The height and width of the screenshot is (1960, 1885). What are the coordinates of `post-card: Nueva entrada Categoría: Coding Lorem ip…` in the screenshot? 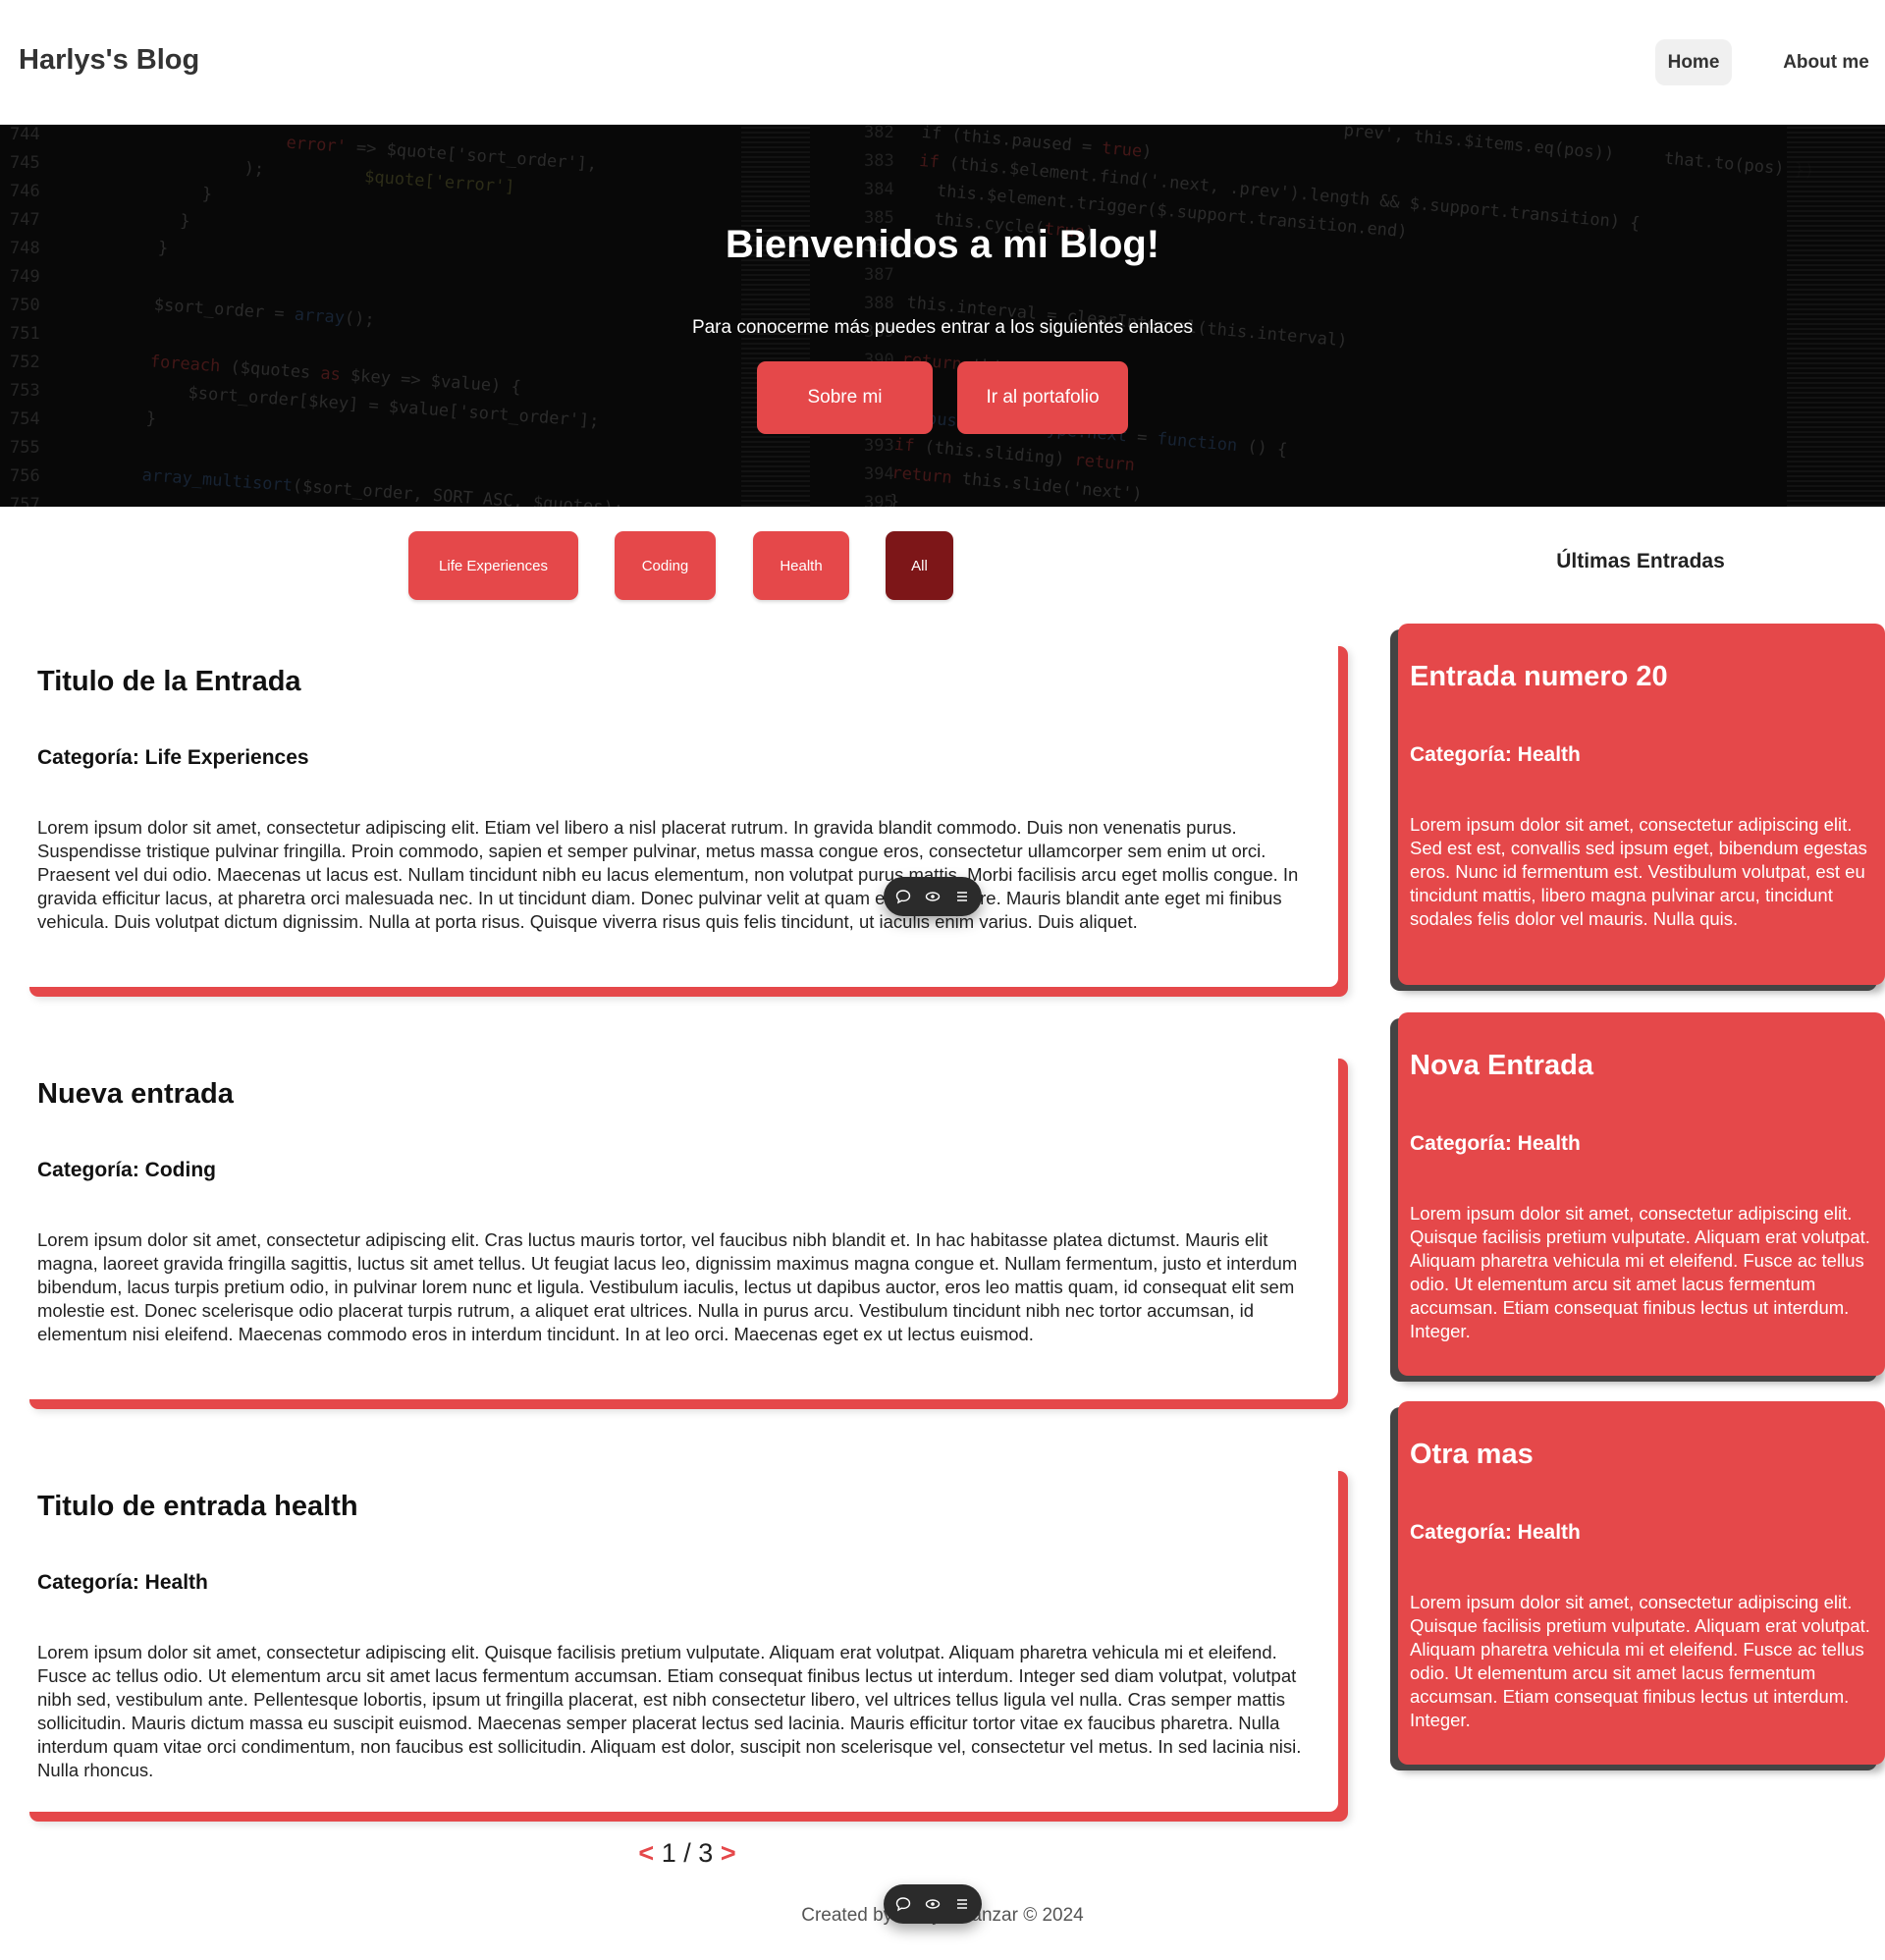 It's located at (679, 1224).